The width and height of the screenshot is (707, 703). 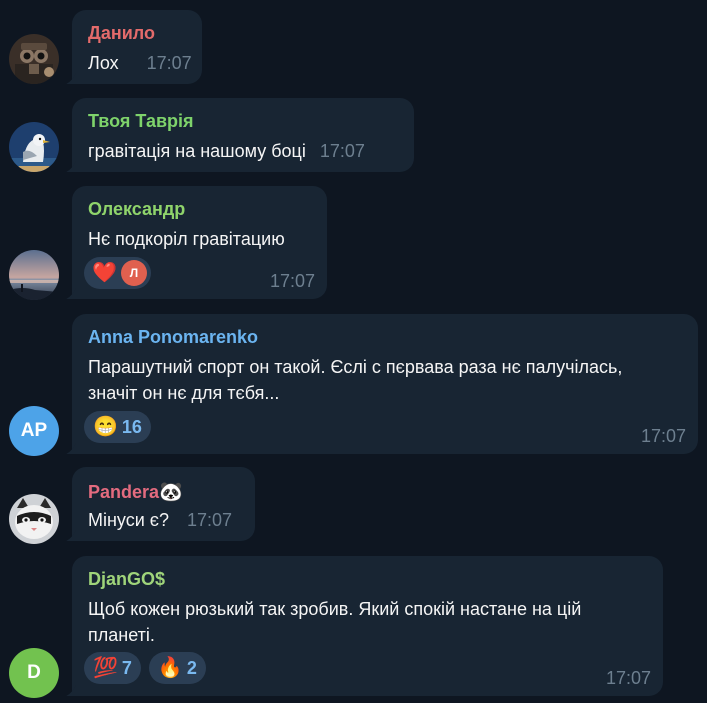 What do you see at coordinates (103, 63) in the screenshot?
I see `message-line: Лох` at bounding box center [103, 63].